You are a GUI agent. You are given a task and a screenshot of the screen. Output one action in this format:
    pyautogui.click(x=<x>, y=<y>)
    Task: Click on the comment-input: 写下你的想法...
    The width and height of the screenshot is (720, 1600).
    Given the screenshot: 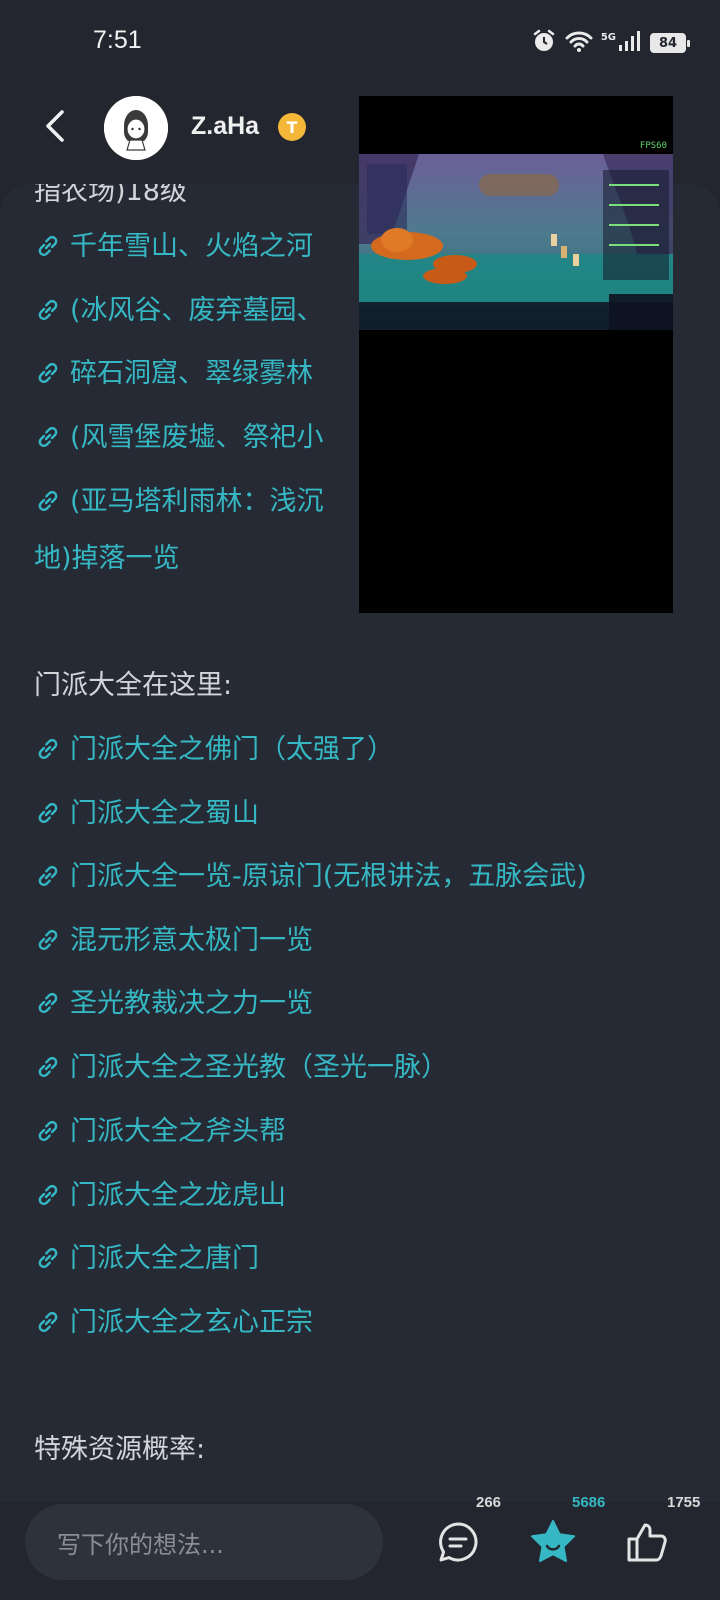 What is the action you would take?
    pyautogui.click(x=204, y=1542)
    